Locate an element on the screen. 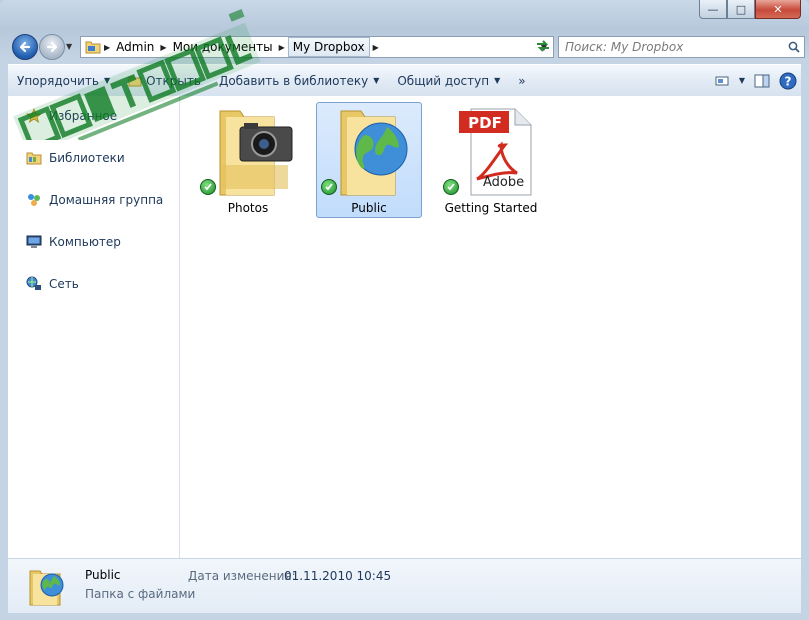 The image size is (809, 620). minimize-button: — is located at coordinates (713, 9).